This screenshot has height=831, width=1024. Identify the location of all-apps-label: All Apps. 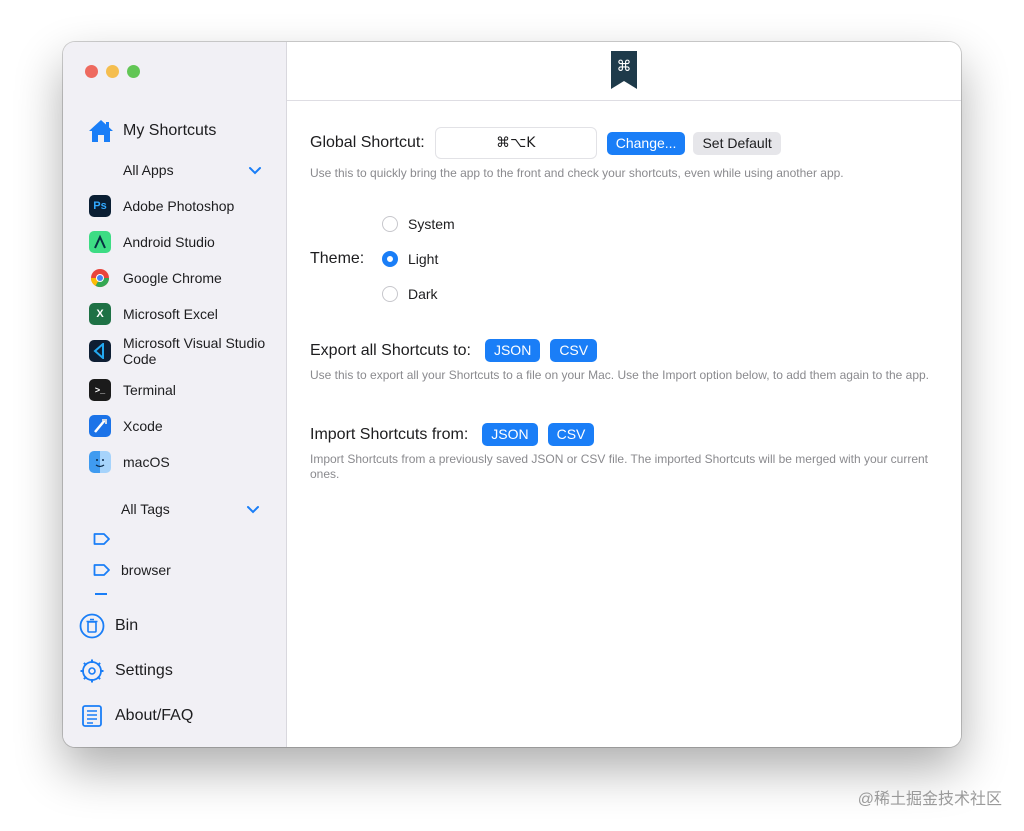
(148, 170).